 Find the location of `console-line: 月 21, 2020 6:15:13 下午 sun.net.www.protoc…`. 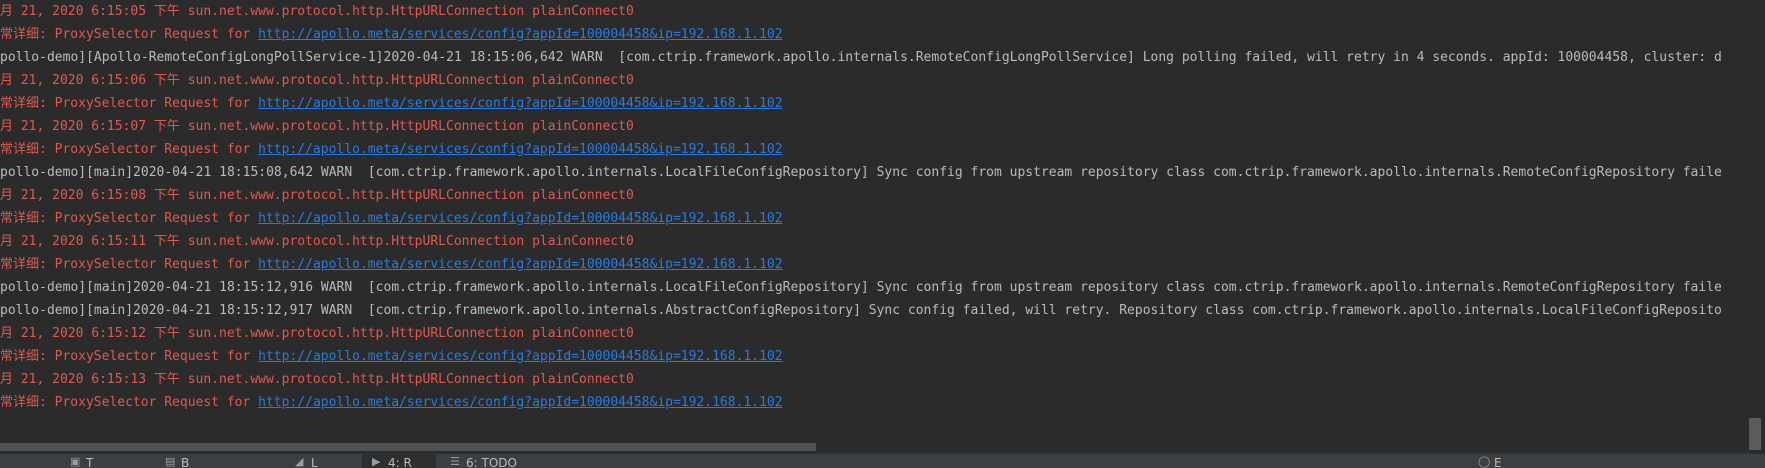

console-line: 月 21, 2020 6:15:13 下午 sun.net.www.protoc… is located at coordinates (882, 379).